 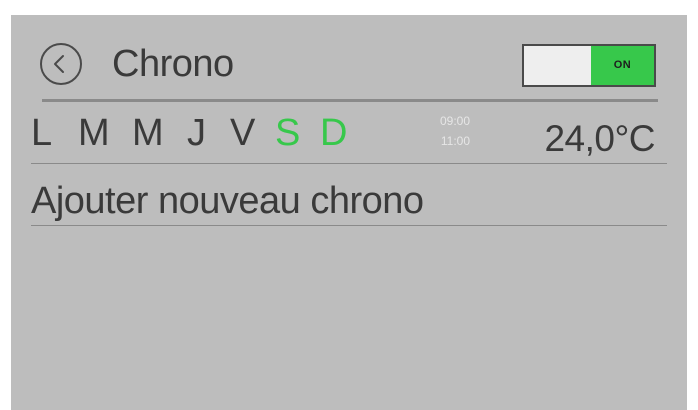 I want to click on temperature-value: 24,0°C, so click(x=599, y=138).